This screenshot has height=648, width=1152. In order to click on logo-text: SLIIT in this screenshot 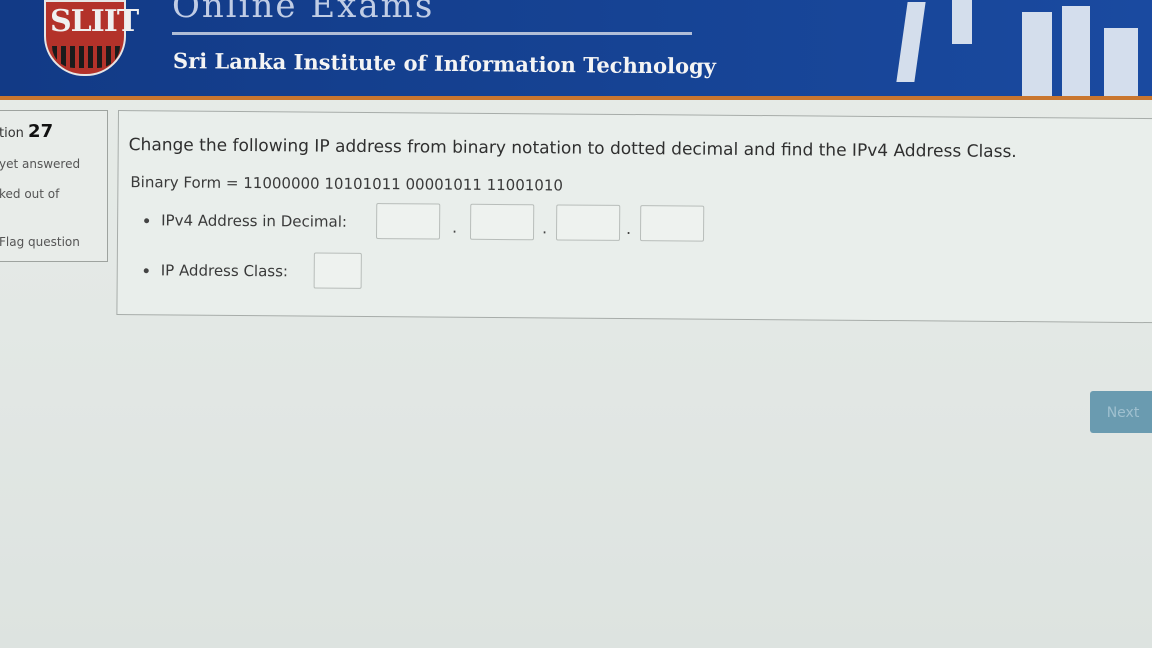, I will do `click(94, 21)`.